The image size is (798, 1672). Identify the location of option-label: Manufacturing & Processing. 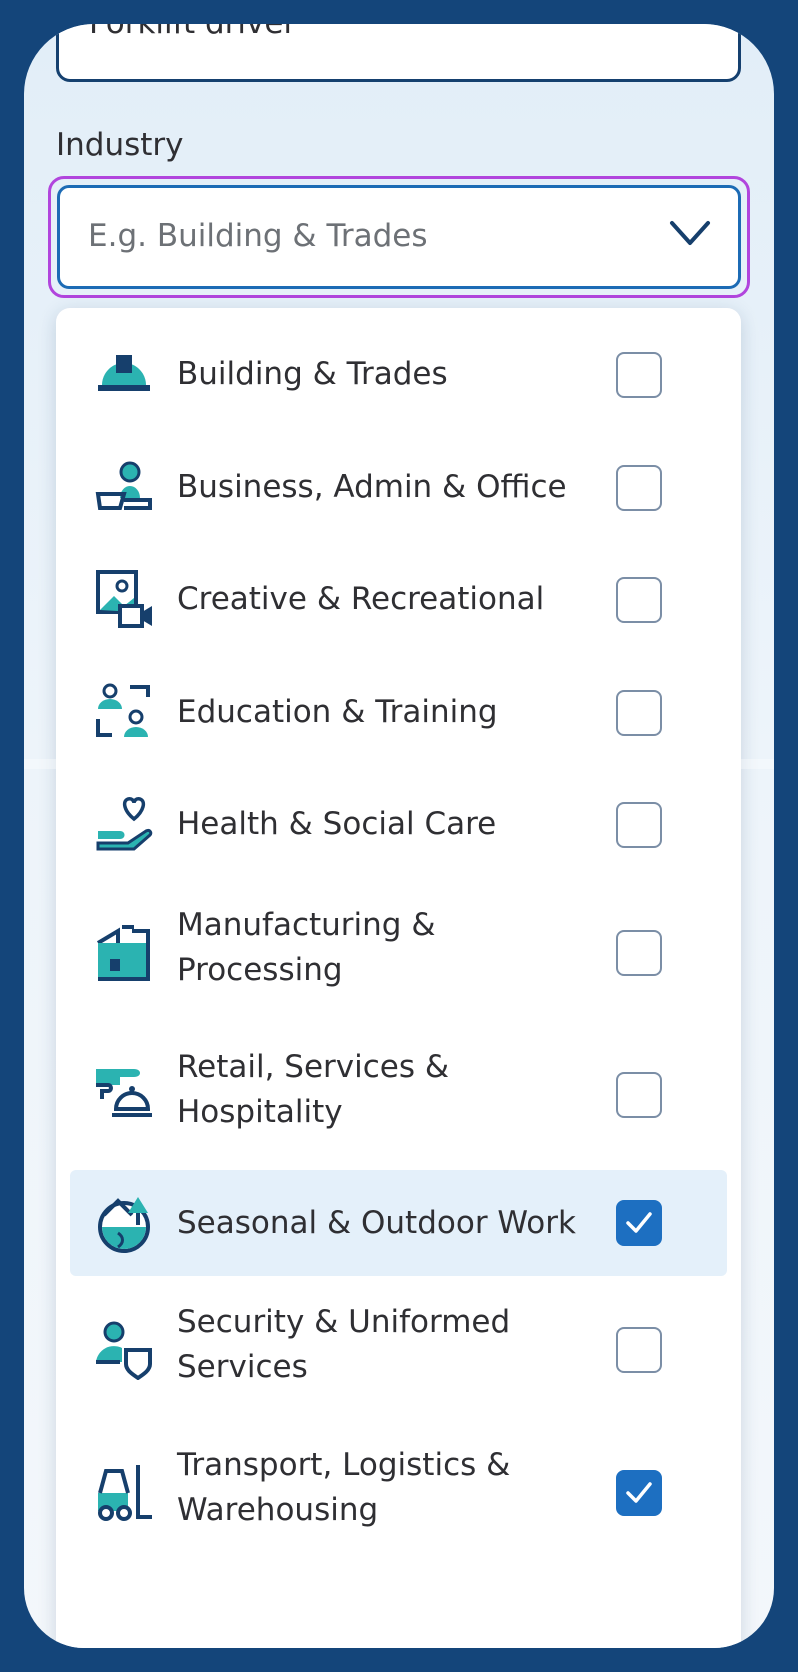
(306, 947).